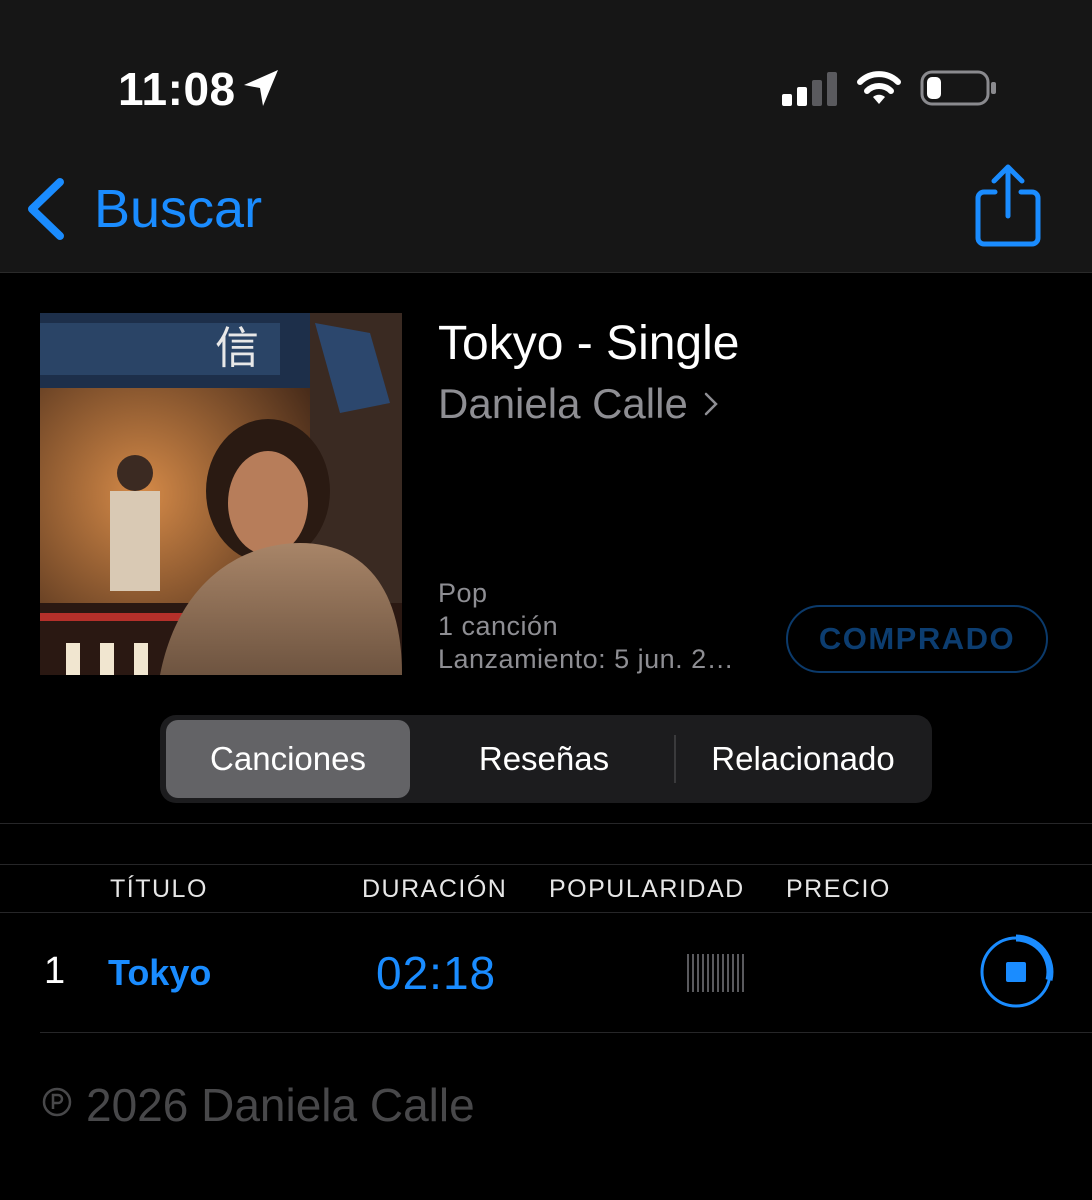 Image resolution: width=1092 pixels, height=1200 pixels. What do you see at coordinates (280, 1105) in the screenshot?
I see `copyright-text: 2026 Daniela Calle` at bounding box center [280, 1105].